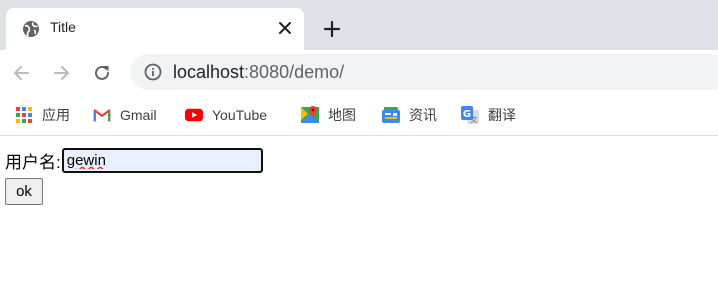  I want to click on bookmark-label: 应用, so click(56, 115).